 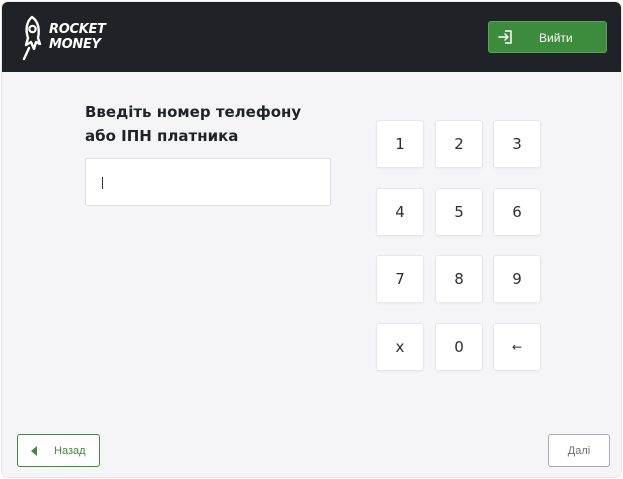 I want to click on logo-text: ROCKET MONEY, so click(x=77, y=37).